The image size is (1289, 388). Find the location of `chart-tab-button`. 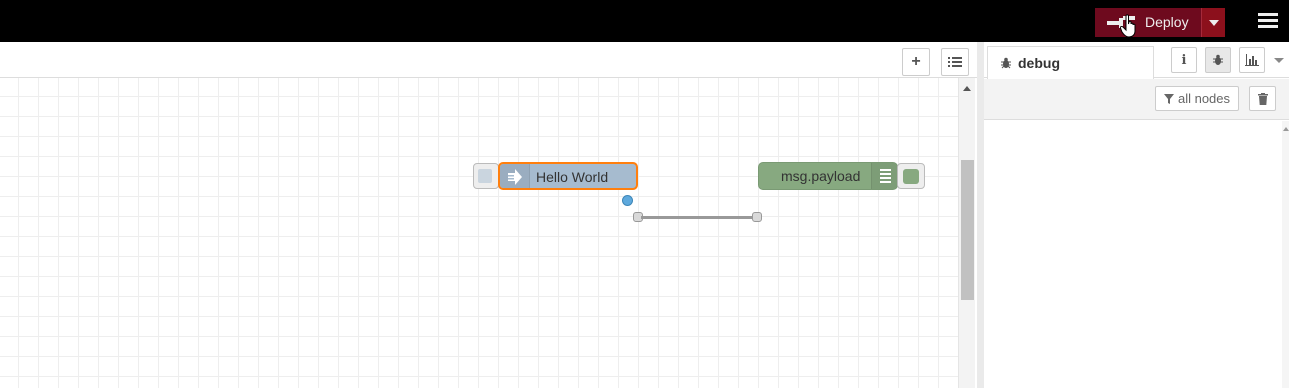

chart-tab-button is located at coordinates (1252, 60).